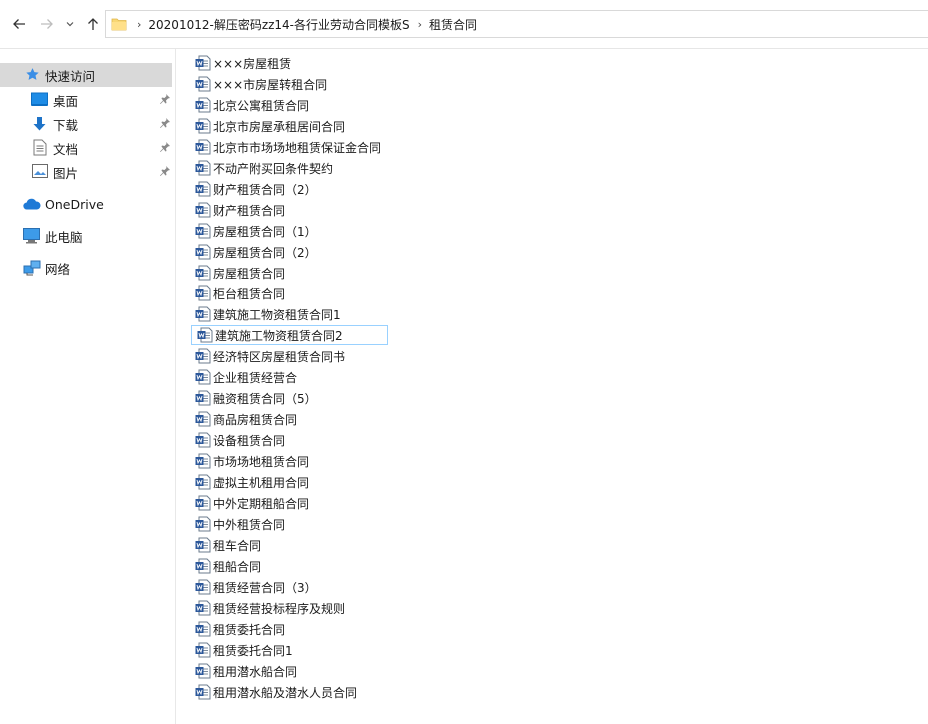  I want to click on file-item: ×××房屋租赁, so click(320, 63).